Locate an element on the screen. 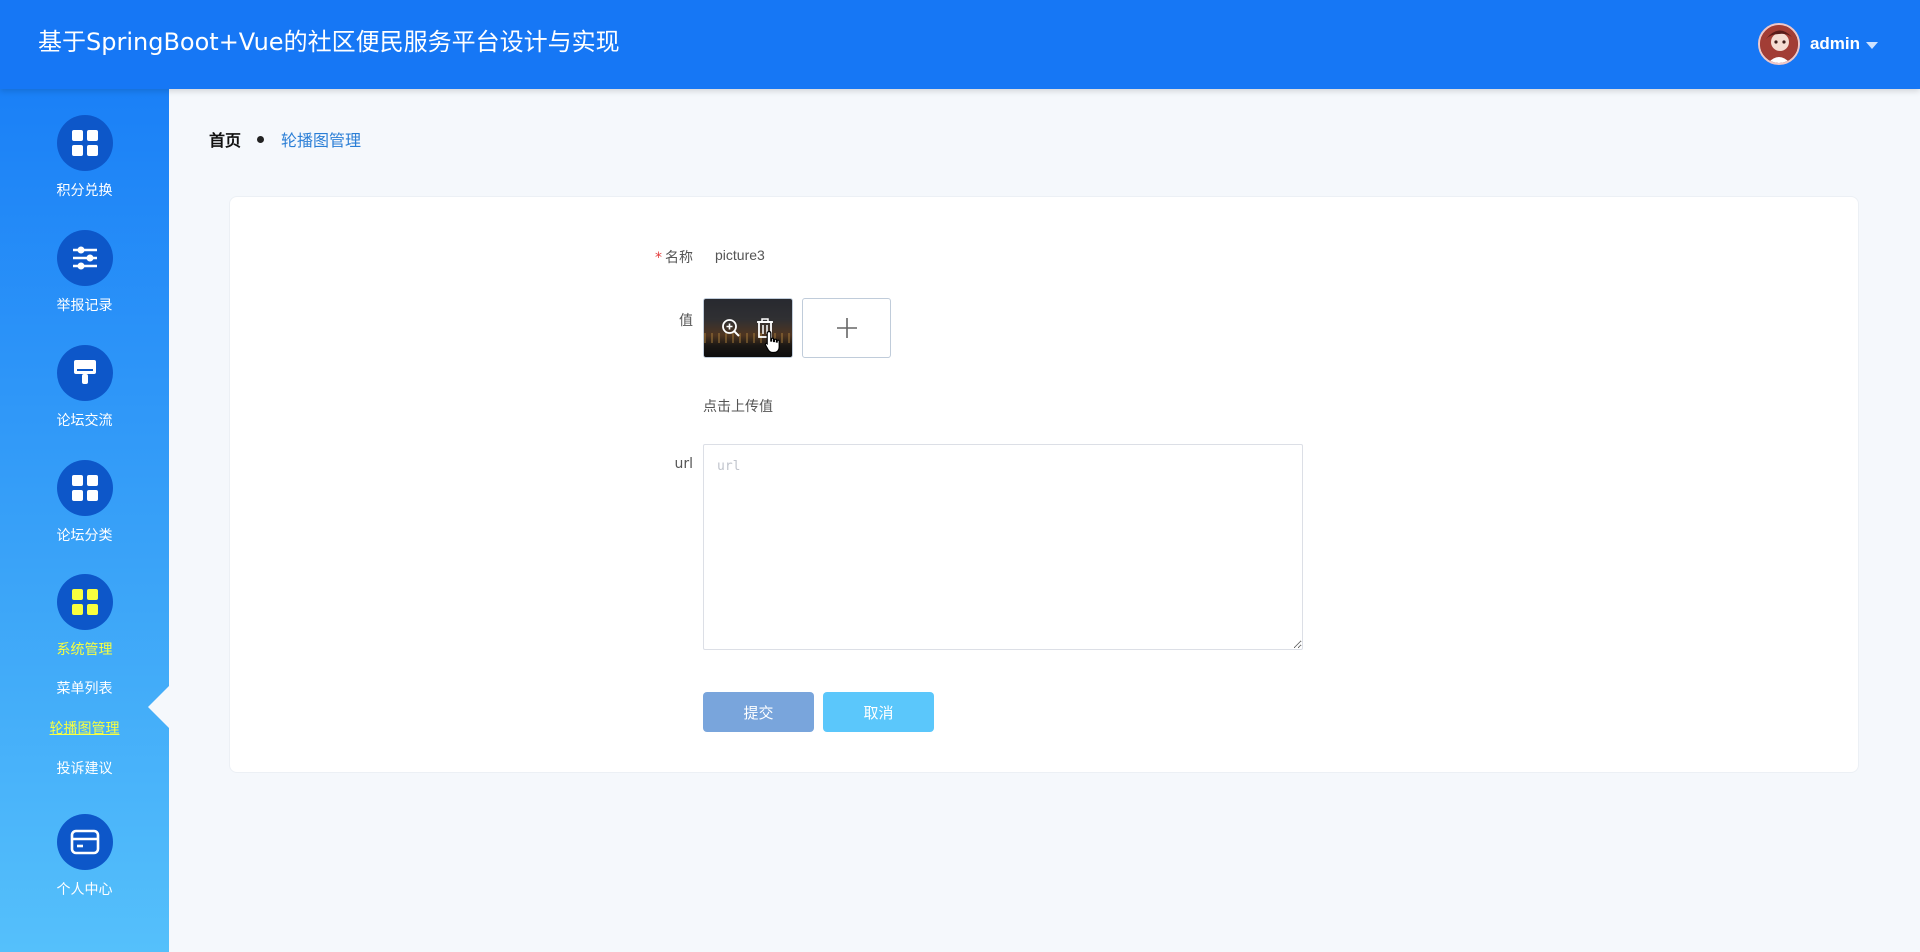 The width and height of the screenshot is (1920, 952). breadcrumb: 首页 轮播图管理 is located at coordinates (285, 139).